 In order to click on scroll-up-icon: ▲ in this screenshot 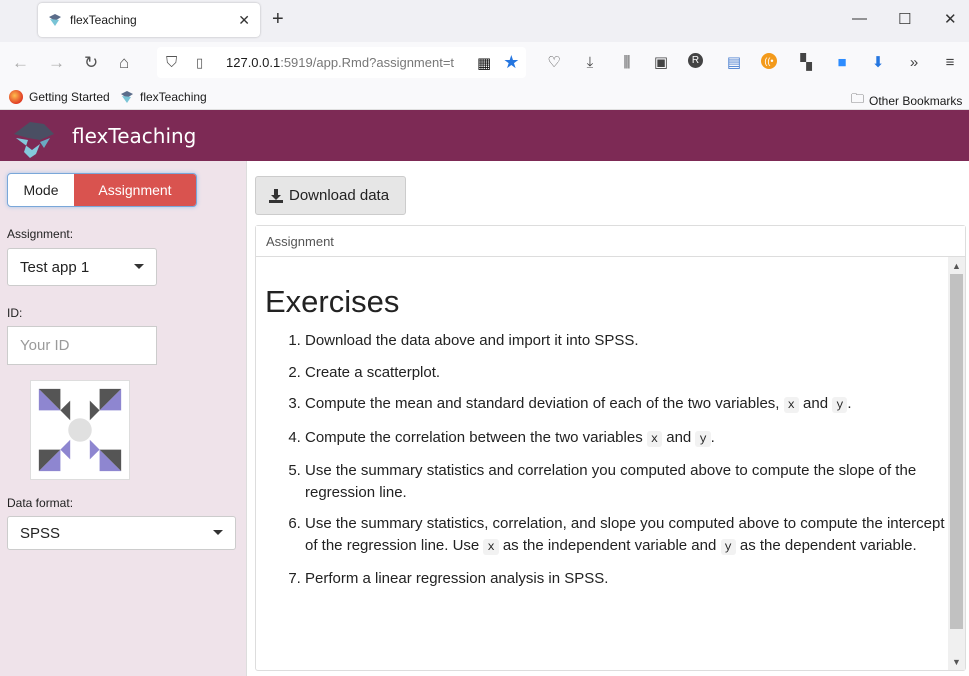, I will do `click(956, 265)`.